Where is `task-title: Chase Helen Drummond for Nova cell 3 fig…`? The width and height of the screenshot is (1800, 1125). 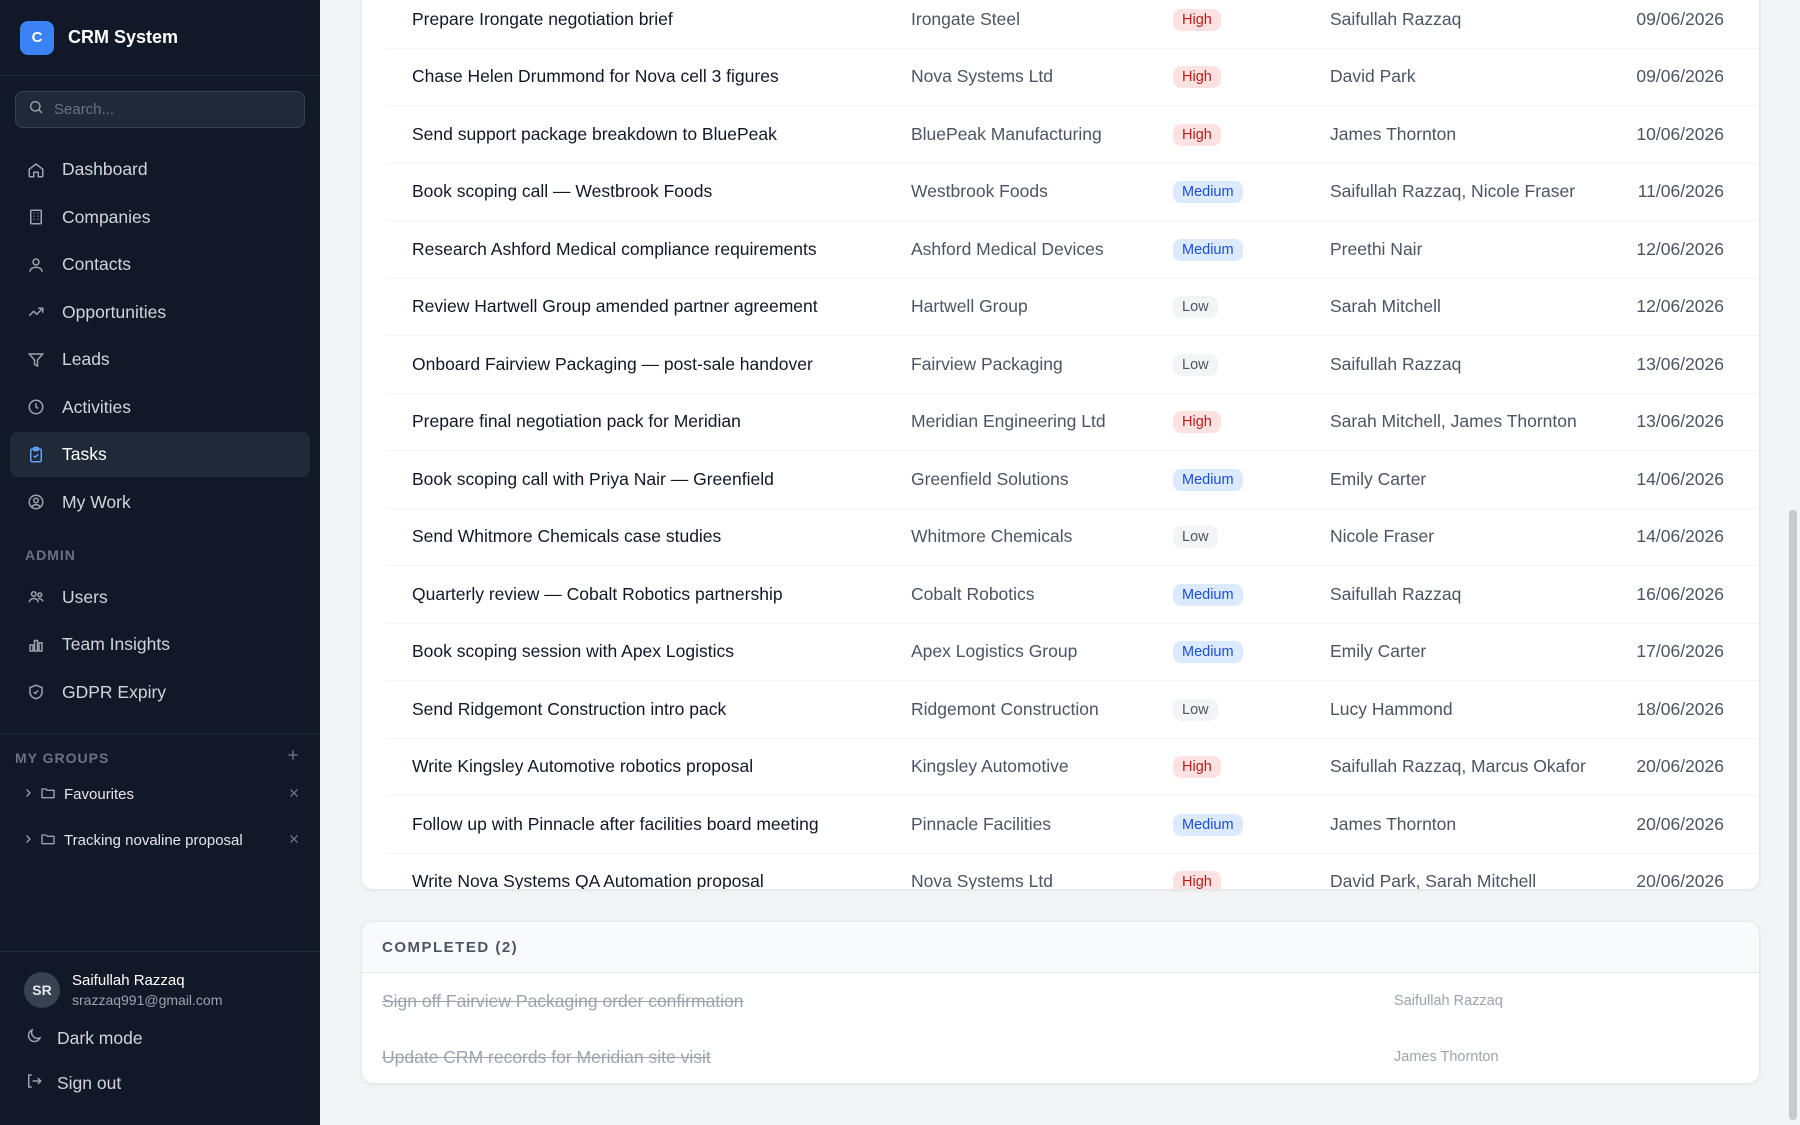 task-title: Chase Helen Drummond for Nova cell 3 fig… is located at coordinates (595, 76).